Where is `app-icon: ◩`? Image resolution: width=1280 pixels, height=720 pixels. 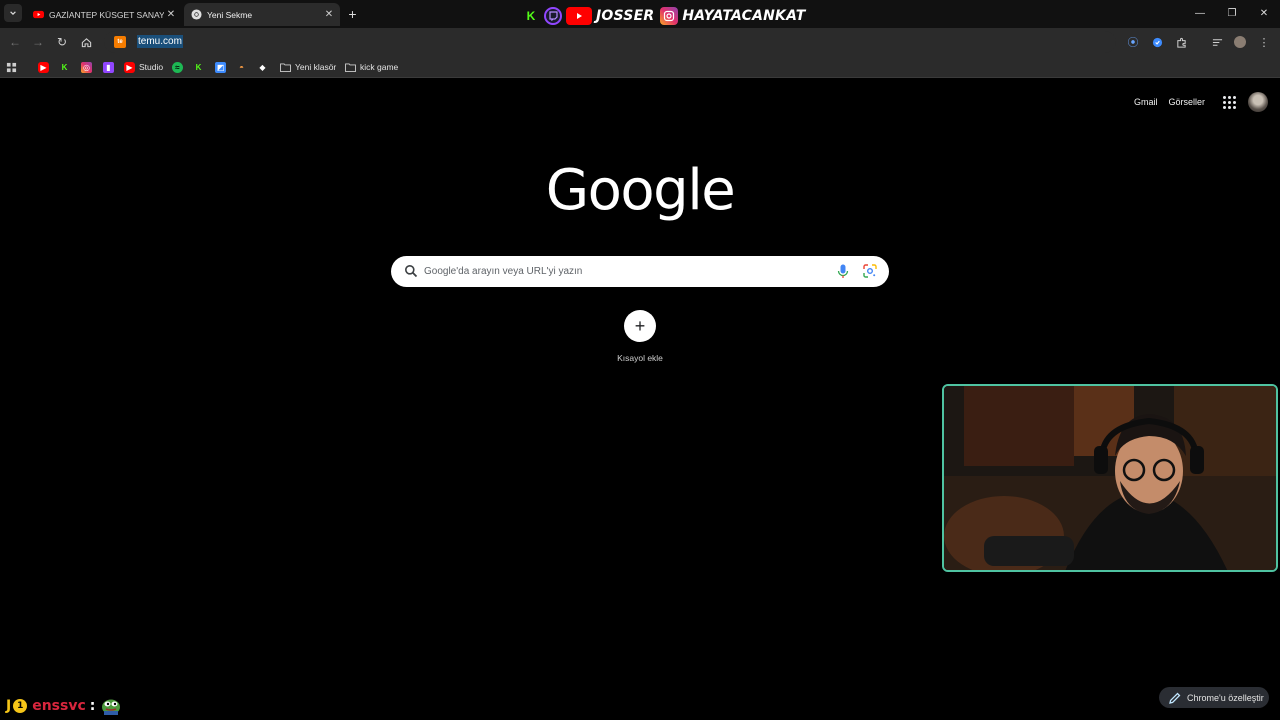 app-icon: ◩ is located at coordinates (220, 67).